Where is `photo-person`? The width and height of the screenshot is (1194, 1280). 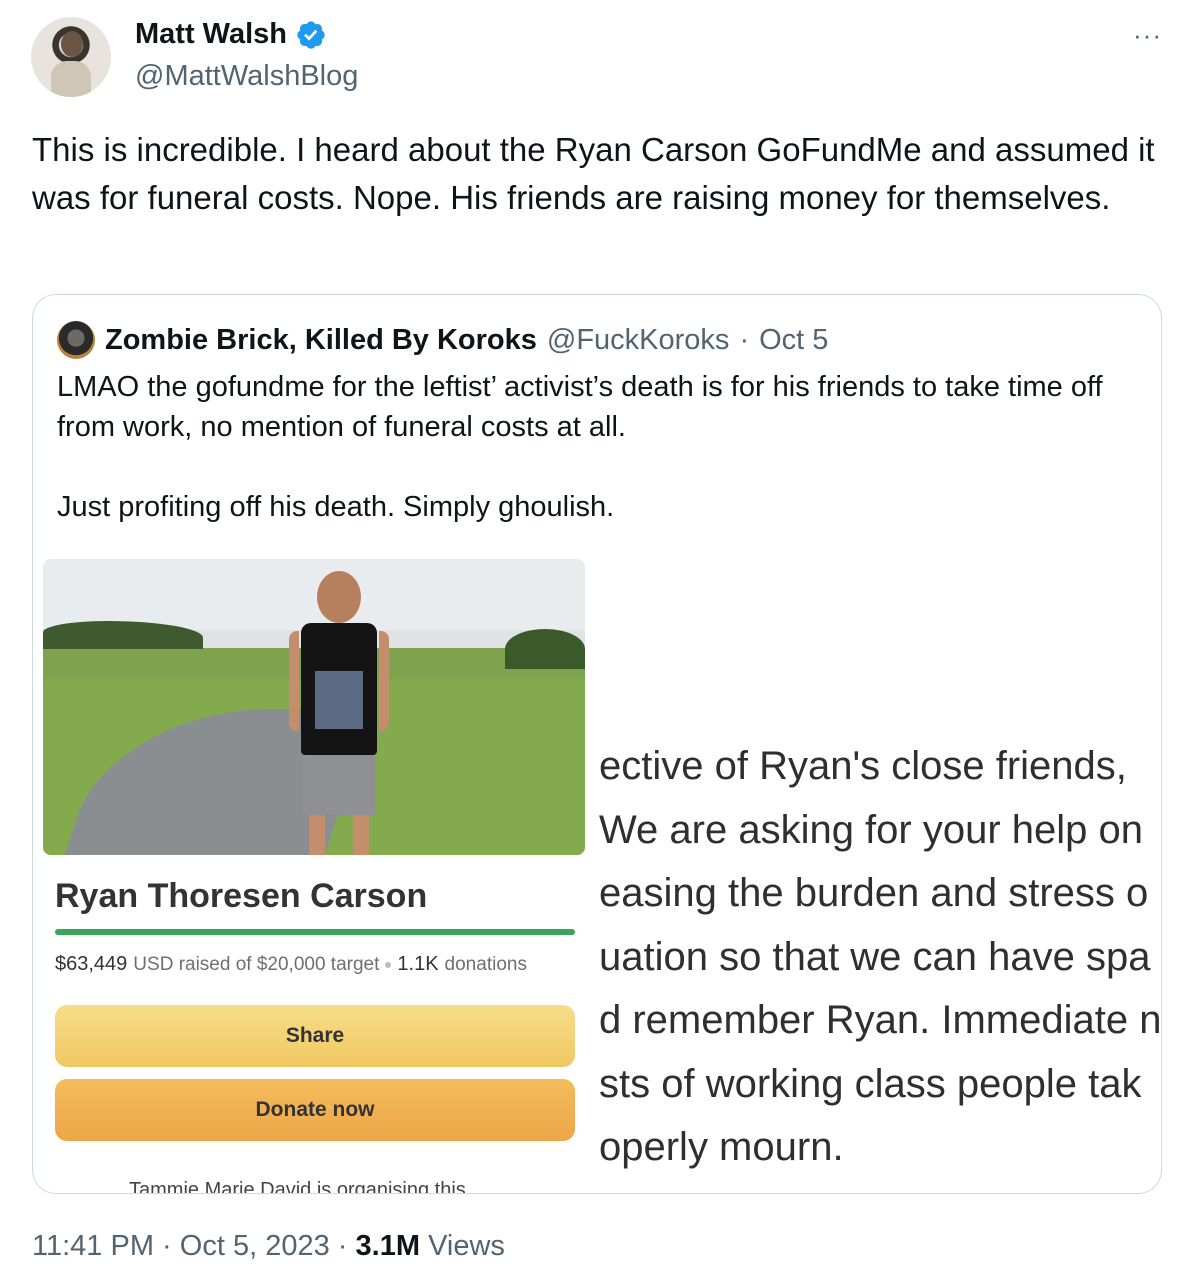
photo-person is located at coordinates (339, 713).